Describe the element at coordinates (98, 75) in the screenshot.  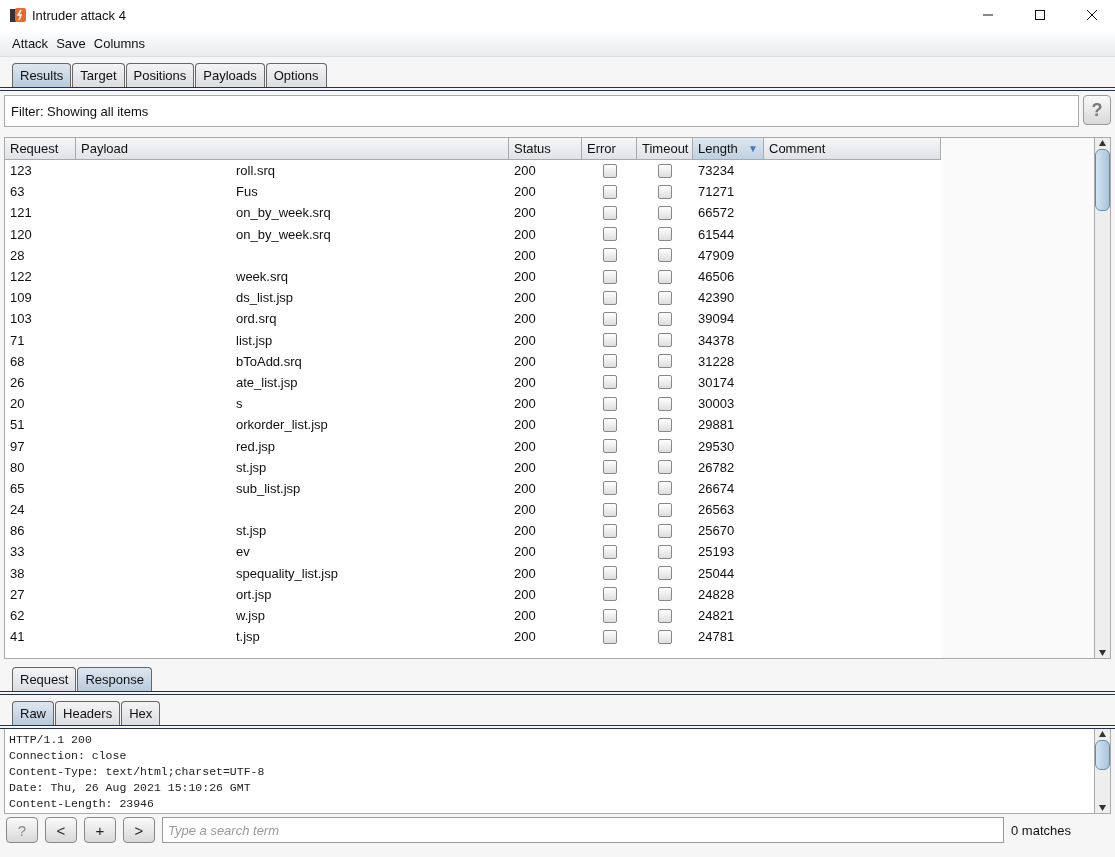
I see `tab: Target` at that location.